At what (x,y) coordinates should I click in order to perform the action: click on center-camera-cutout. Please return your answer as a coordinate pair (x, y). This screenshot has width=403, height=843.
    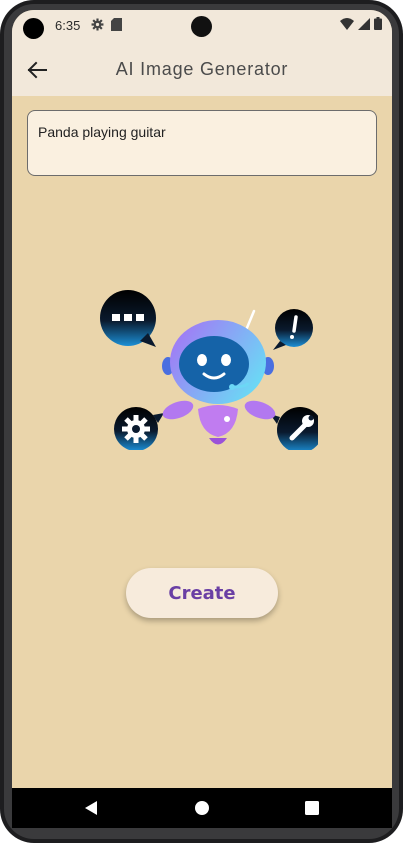
    Looking at the image, I should click on (201, 26).